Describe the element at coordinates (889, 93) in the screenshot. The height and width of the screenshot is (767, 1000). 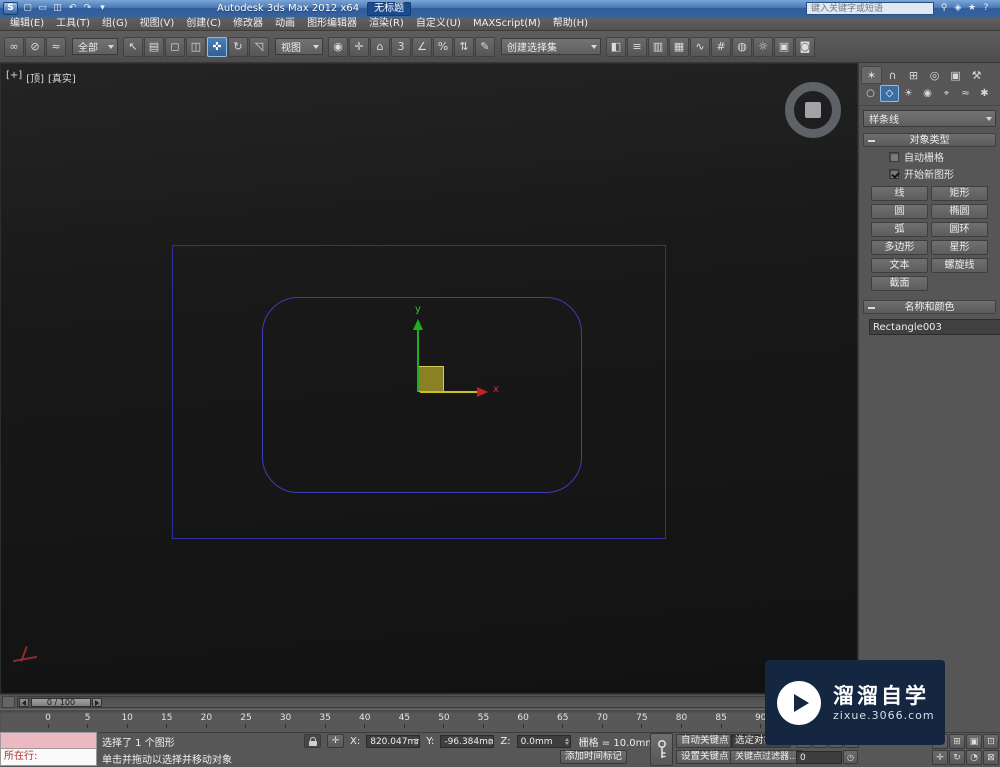
I see `subtab-shapes: ◇` at that location.